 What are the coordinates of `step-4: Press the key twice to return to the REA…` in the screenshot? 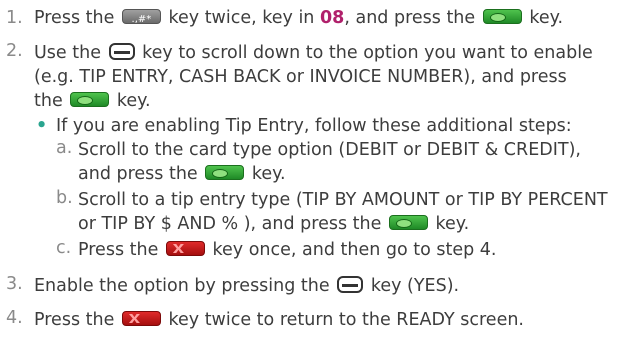 It's located at (279, 320).